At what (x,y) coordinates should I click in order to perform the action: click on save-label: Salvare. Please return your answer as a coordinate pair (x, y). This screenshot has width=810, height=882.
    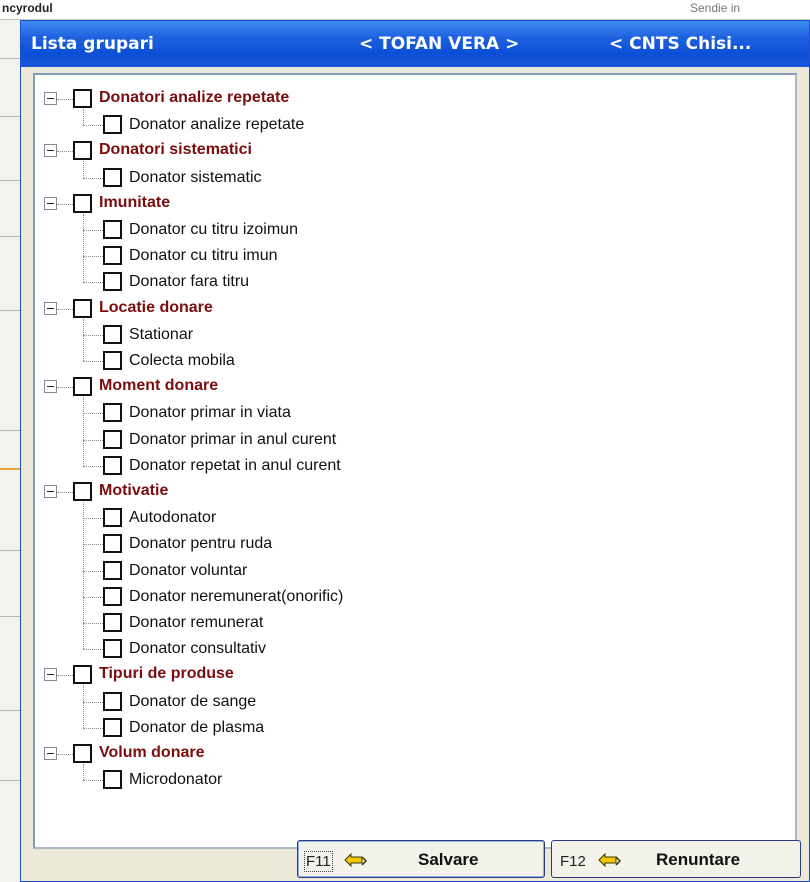
    Looking at the image, I should click on (448, 859).